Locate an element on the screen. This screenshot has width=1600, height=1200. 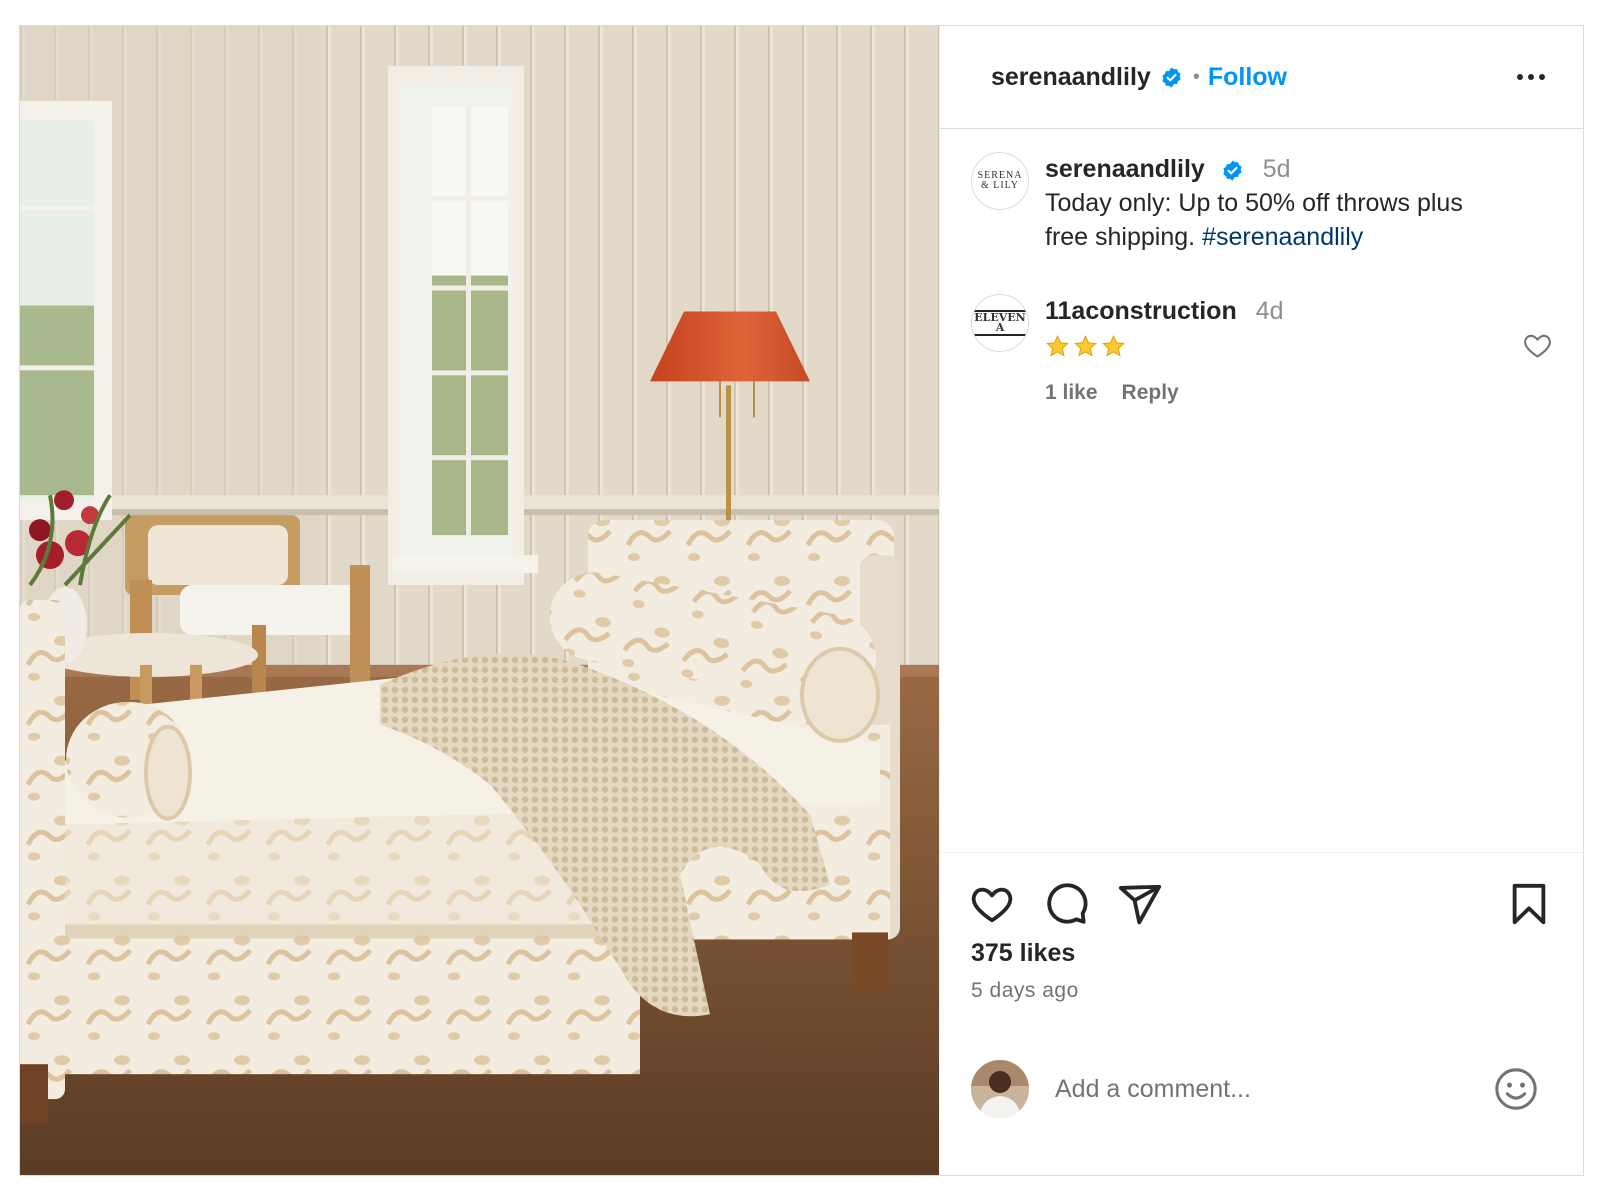
current-user-avatar is located at coordinates (1000, 1089).